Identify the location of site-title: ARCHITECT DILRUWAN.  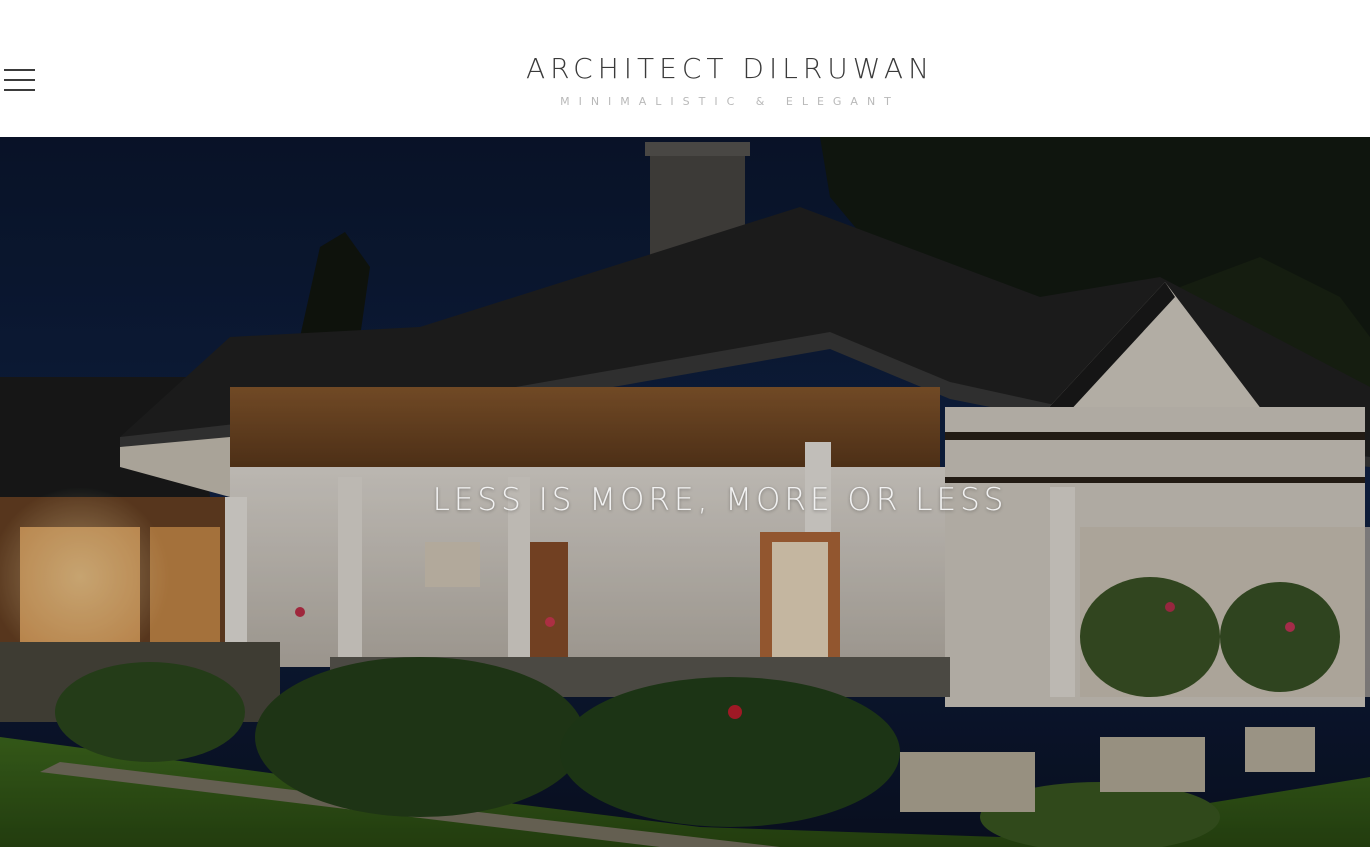
(685, 69).